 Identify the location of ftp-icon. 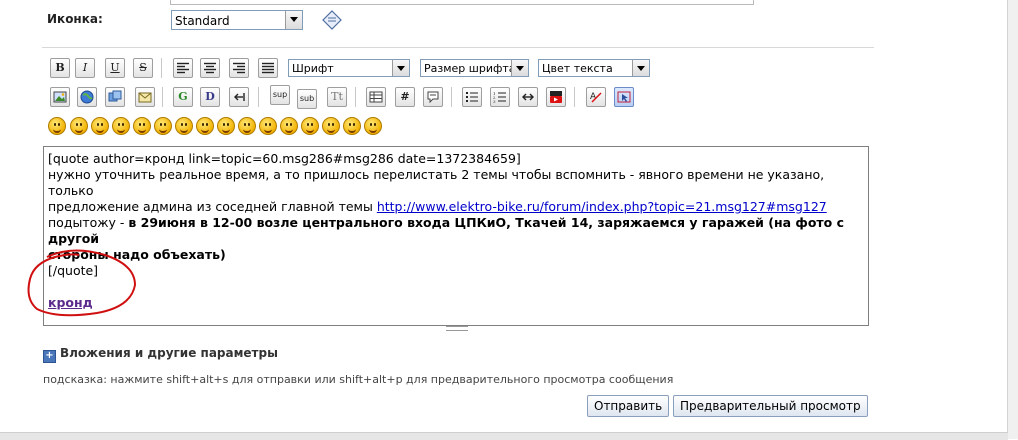
(115, 96).